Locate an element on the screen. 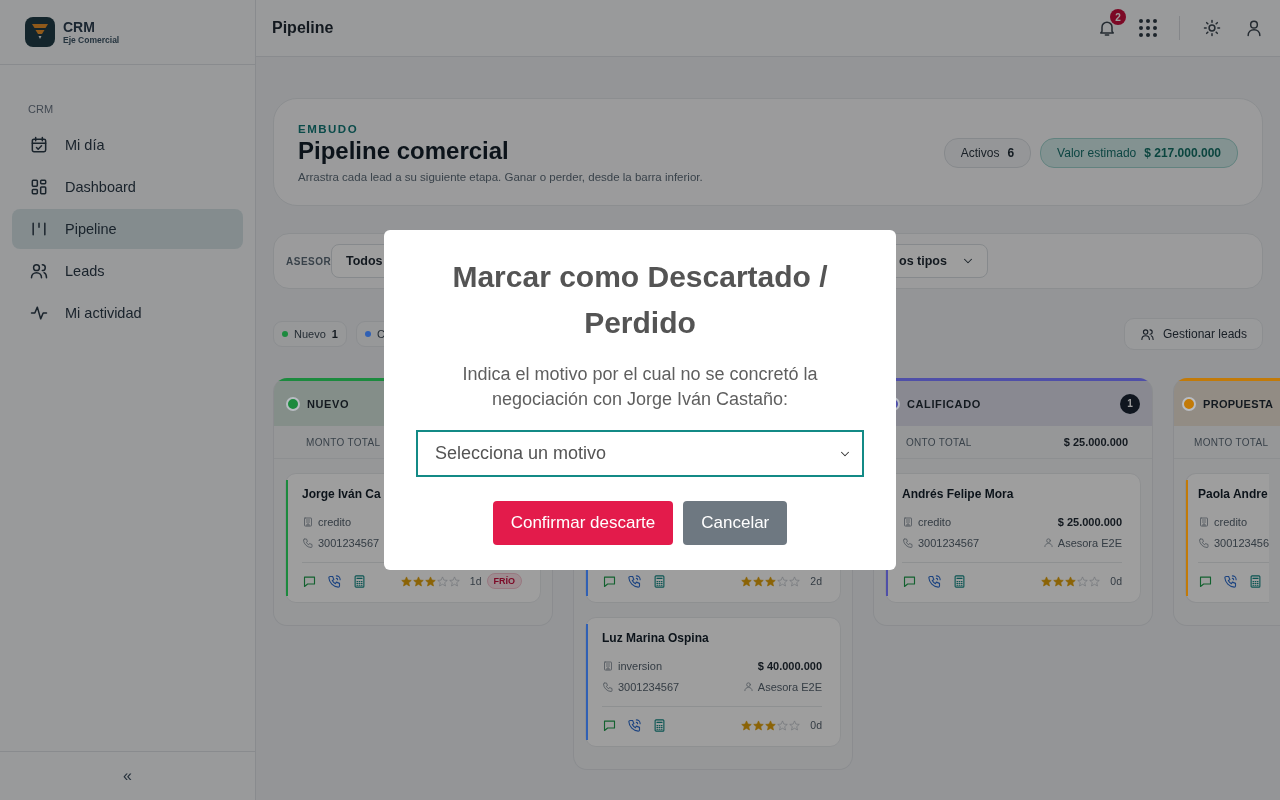  brand-subtitle: Eje Comercial is located at coordinates (91, 39).